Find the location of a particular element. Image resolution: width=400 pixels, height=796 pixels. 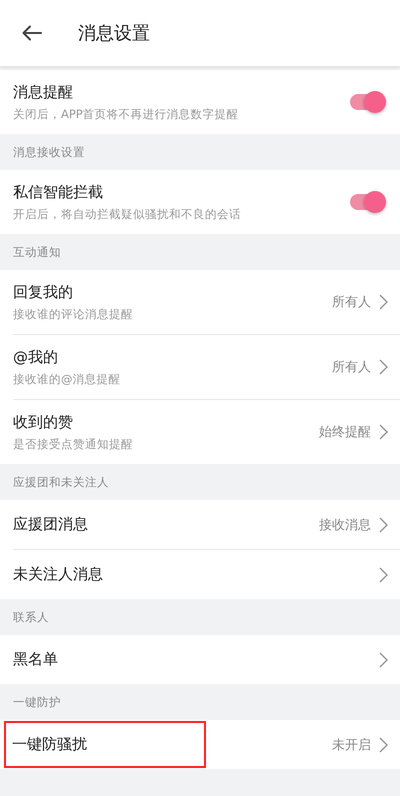

settings-row: 回复我的 接收谁的评论消息提醒 所有人 is located at coordinates (206, 302).